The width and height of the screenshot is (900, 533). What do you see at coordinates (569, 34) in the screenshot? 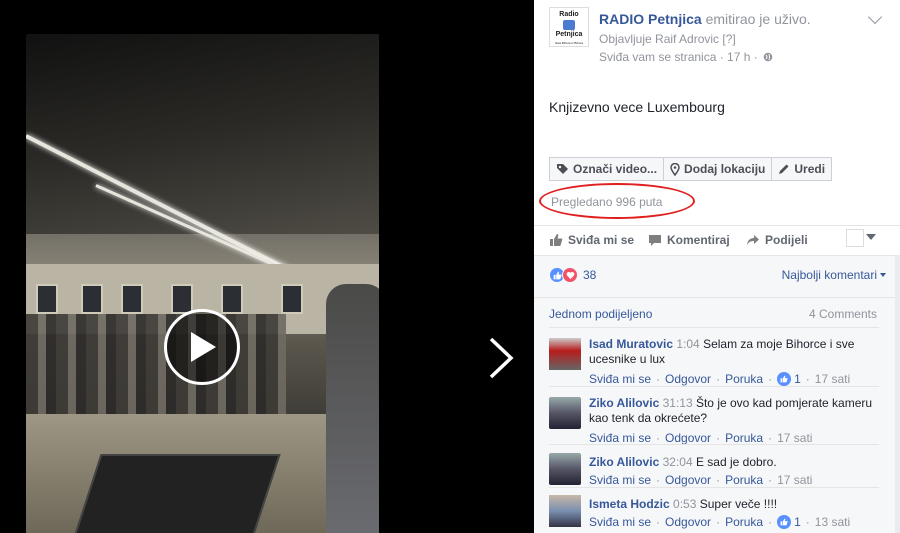
I see `logo-line-2: Petnjica` at bounding box center [569, 34].